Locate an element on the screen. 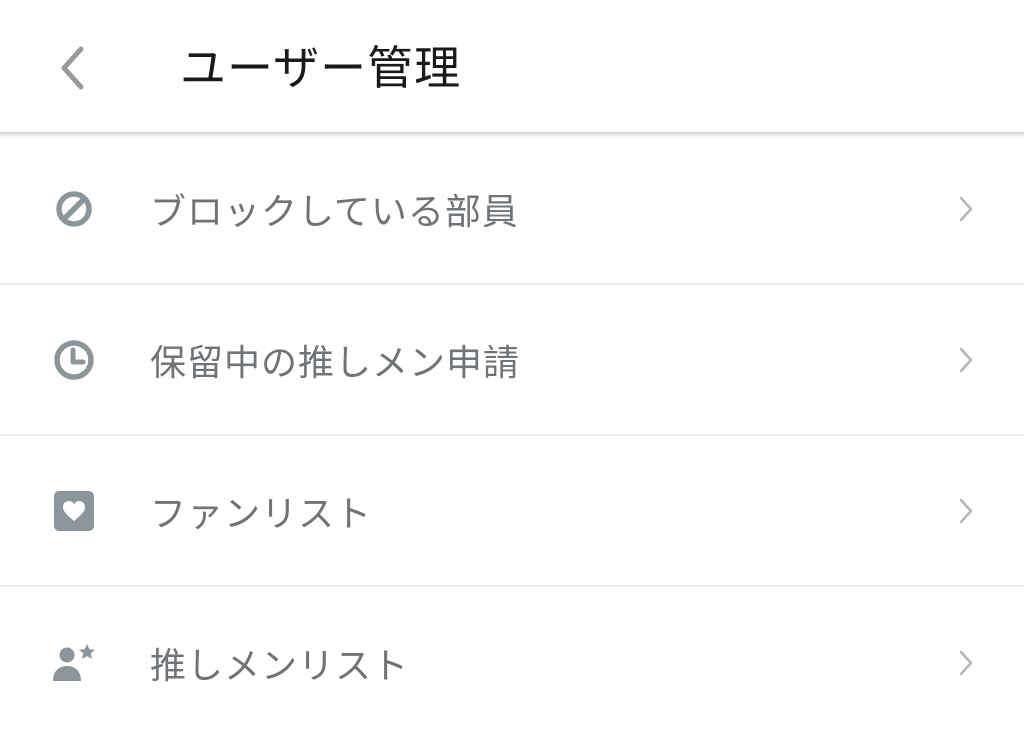 Image resolution: width=1024 pixels, height=732 pixels. person-star-icon is located at coordinates (74, 663).